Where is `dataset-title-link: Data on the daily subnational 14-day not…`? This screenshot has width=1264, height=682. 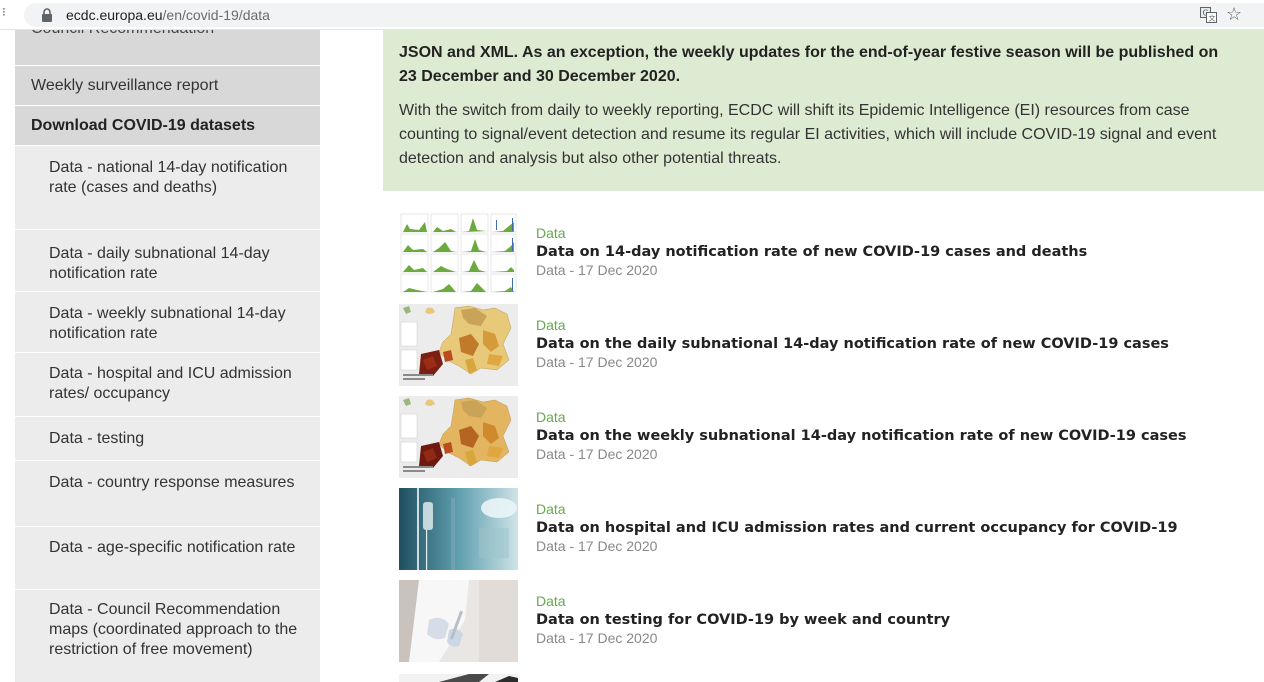
dataset-title-link: Data on the daily subnational 14-day not… is located at coordinates (852, 344).